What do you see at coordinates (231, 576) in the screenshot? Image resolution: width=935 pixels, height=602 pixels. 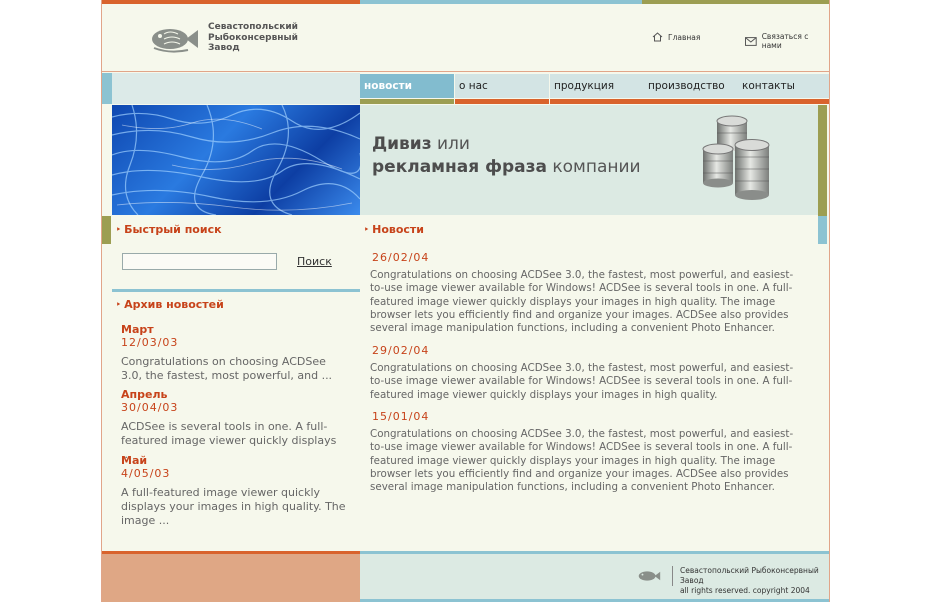 I see `footer-left` at bounding box center [231, 576].